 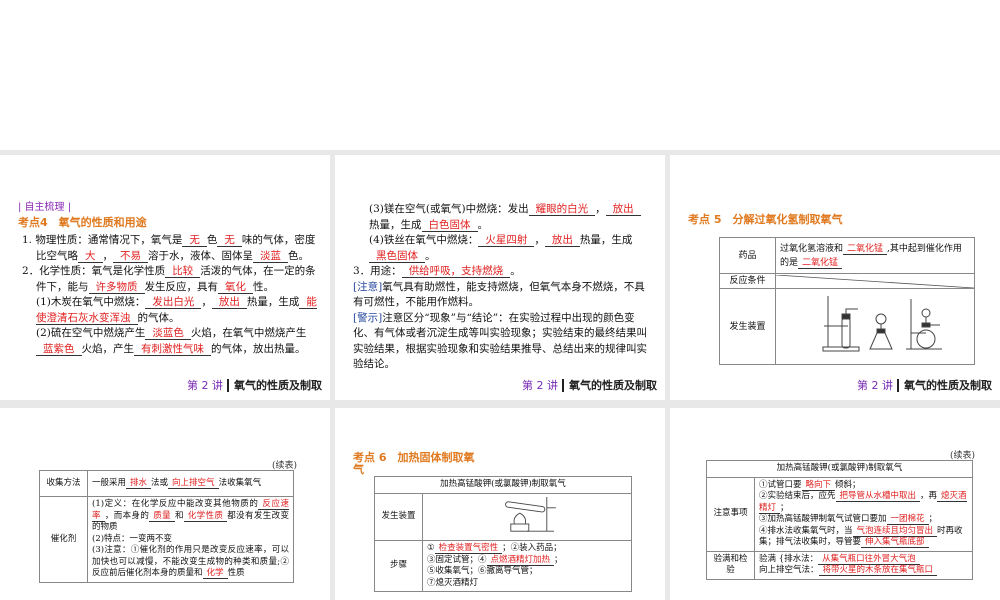 What do you see at coordinates (160, 482) in the screenshot?
I see `text: 法或` at bounding box center [160, 482].